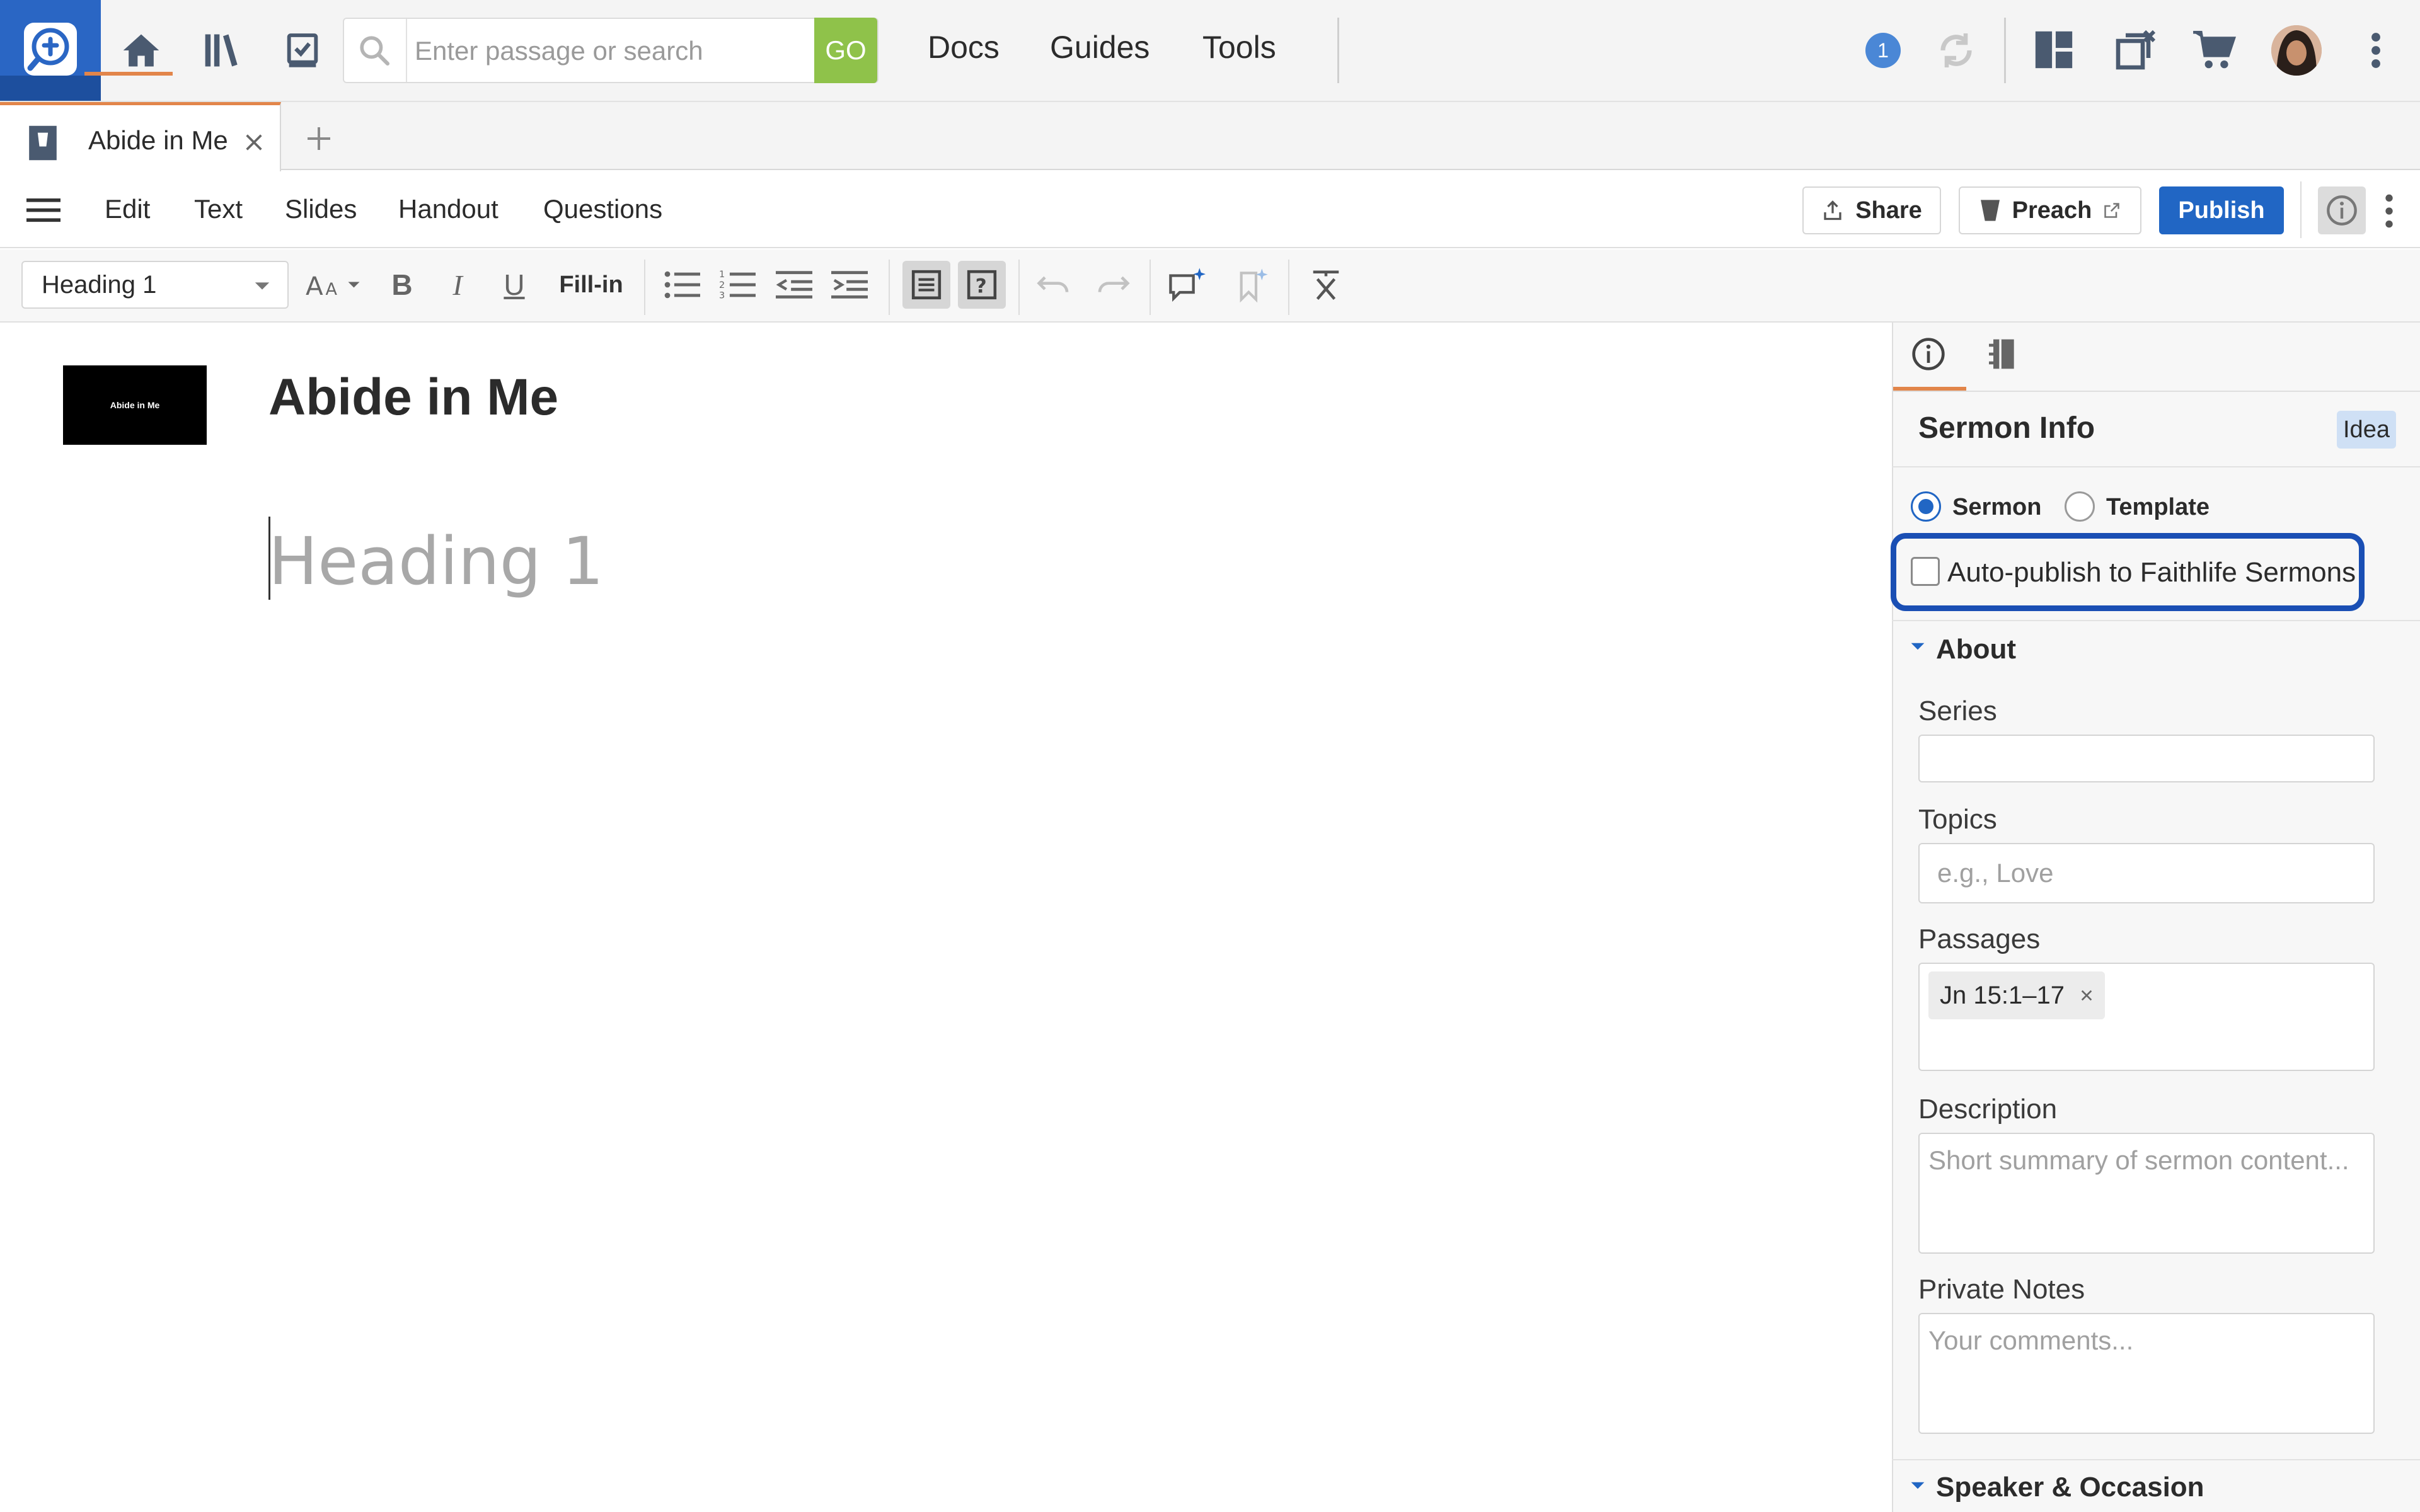  What do you see at coordinates (458, 285) in the screenshot?
I see `italic-button: I` at bounding box center [458, 285].